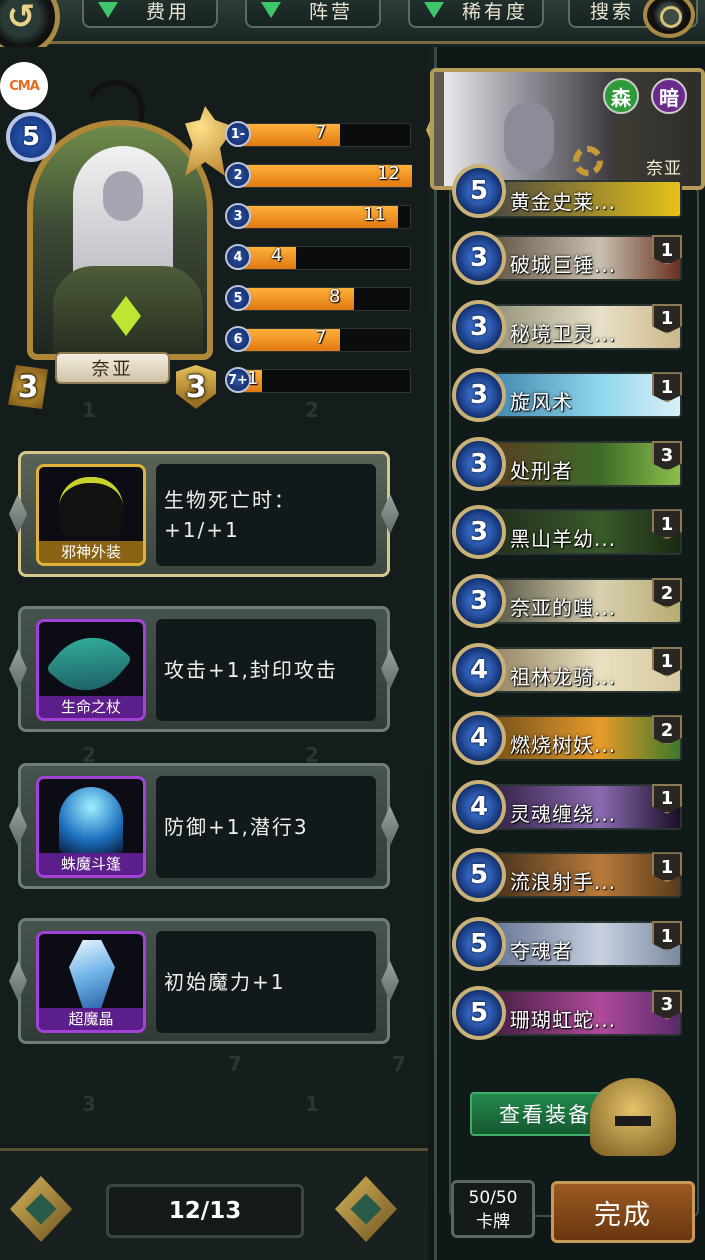 The height and width of the screenshot is (1260, 705). Describe the element at coordinates (238, 134) in the screenshot. I see `mana-curve-cost-label: 1-` at that location.